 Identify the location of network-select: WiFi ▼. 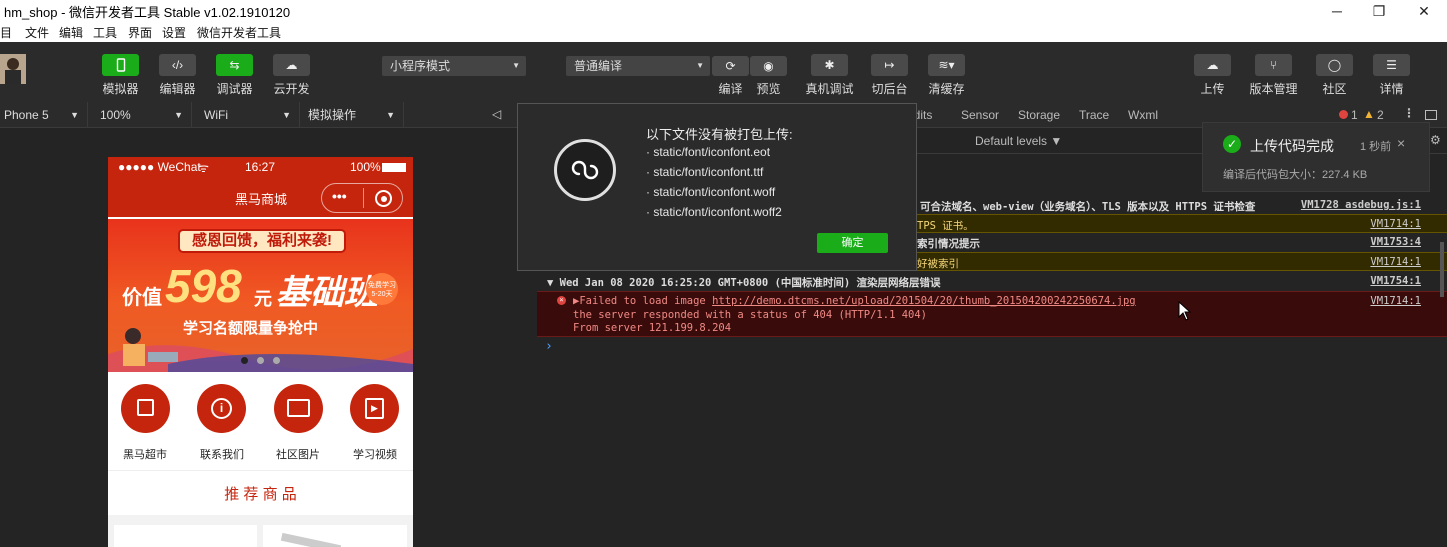
(250, 115).